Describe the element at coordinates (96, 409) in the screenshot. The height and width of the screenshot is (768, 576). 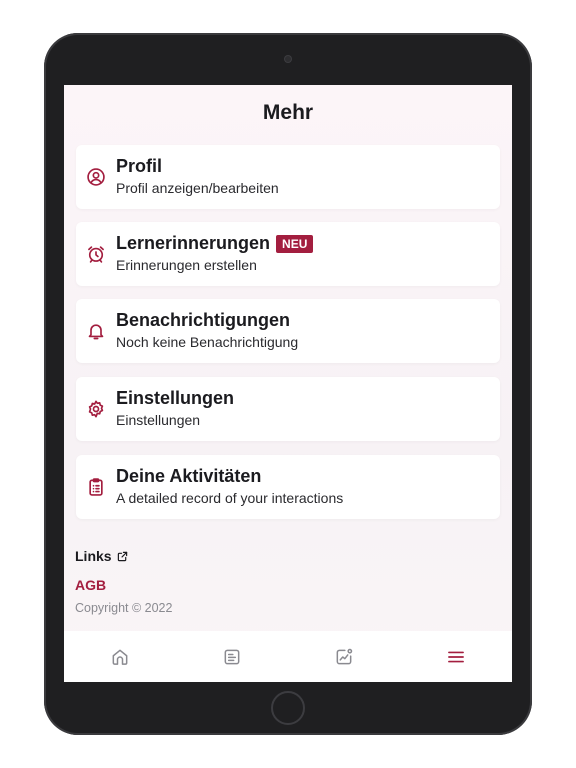
I see `gear-icon` at that location.